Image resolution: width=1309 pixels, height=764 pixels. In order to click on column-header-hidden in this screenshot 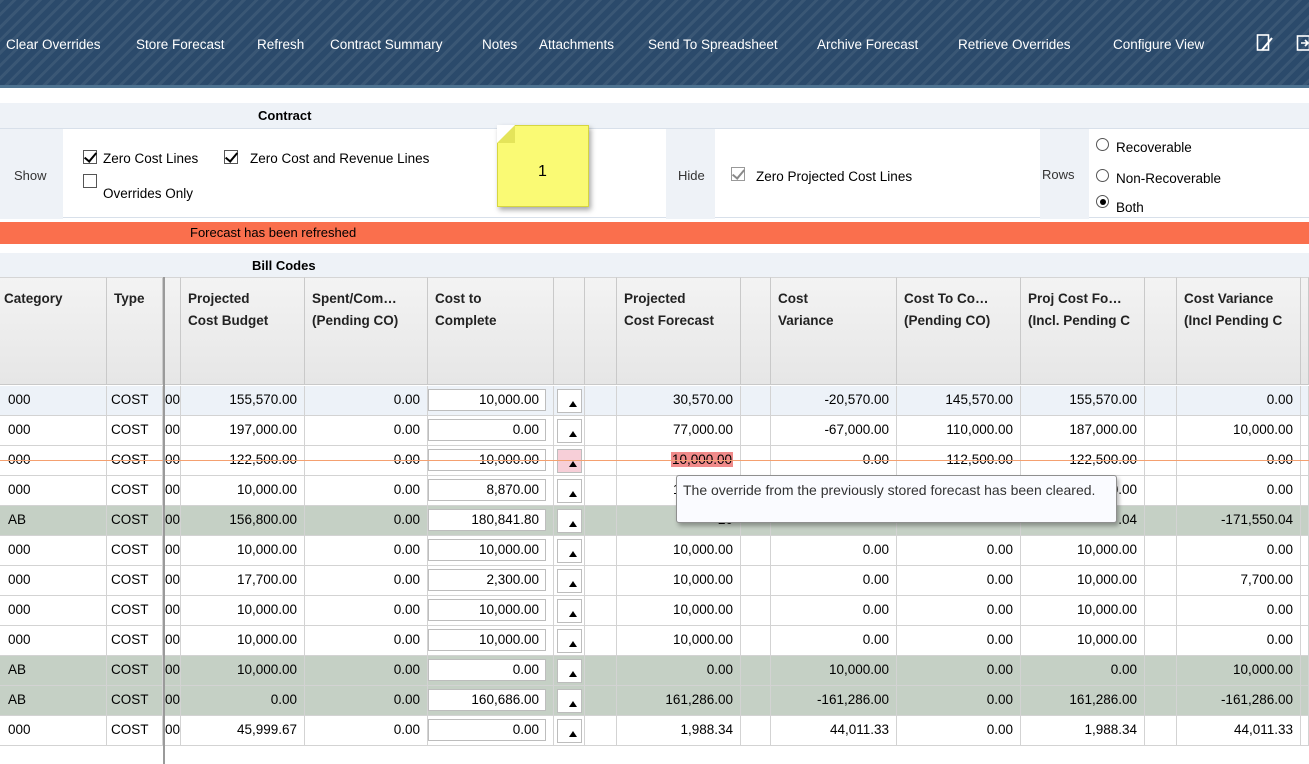, I will do `click(172, 331)`.